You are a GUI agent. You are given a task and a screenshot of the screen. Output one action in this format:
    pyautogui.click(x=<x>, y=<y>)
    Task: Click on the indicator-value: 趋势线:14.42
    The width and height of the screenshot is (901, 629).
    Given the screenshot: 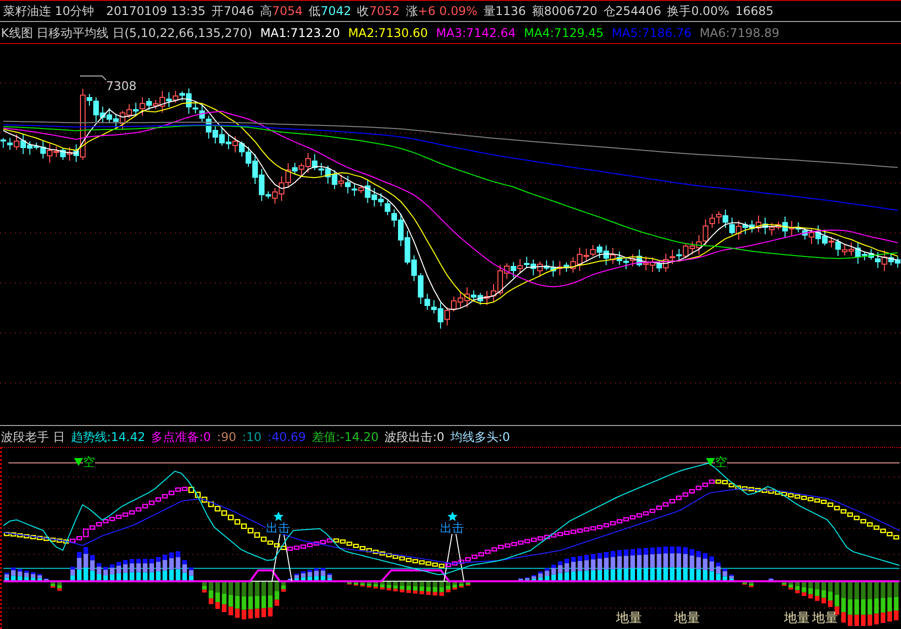 What is the action you would take?
    pyautogui.click(x=108, y=437)
    